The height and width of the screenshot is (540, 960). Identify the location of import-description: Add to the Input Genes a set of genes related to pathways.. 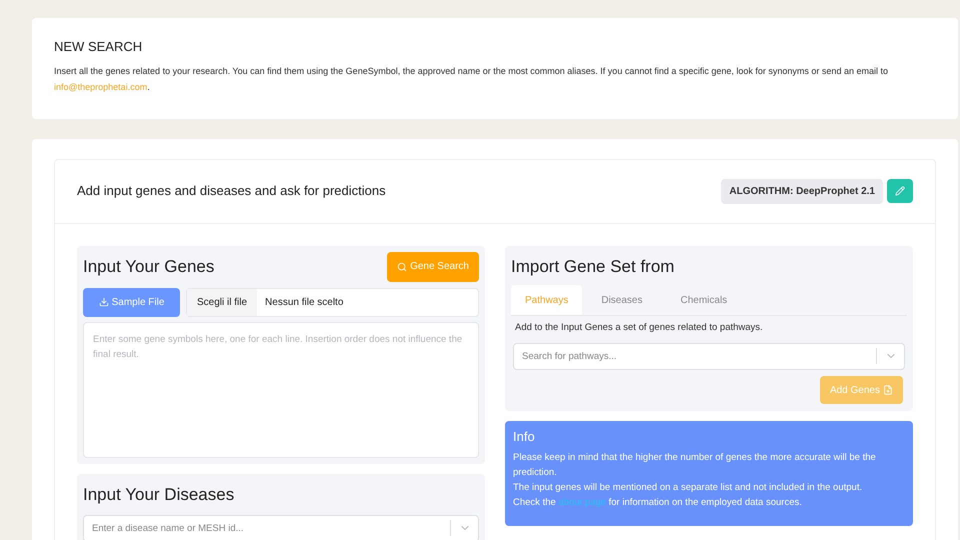
(639, 328).